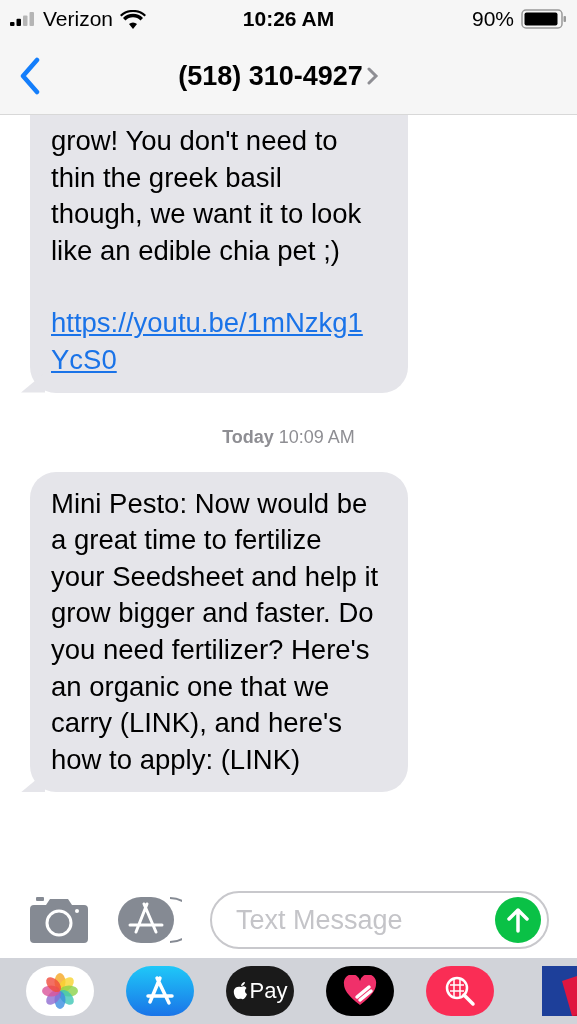 This screenshot has width=577, height=1024. I want to click on message-field: Text Message, so click(379, 920).